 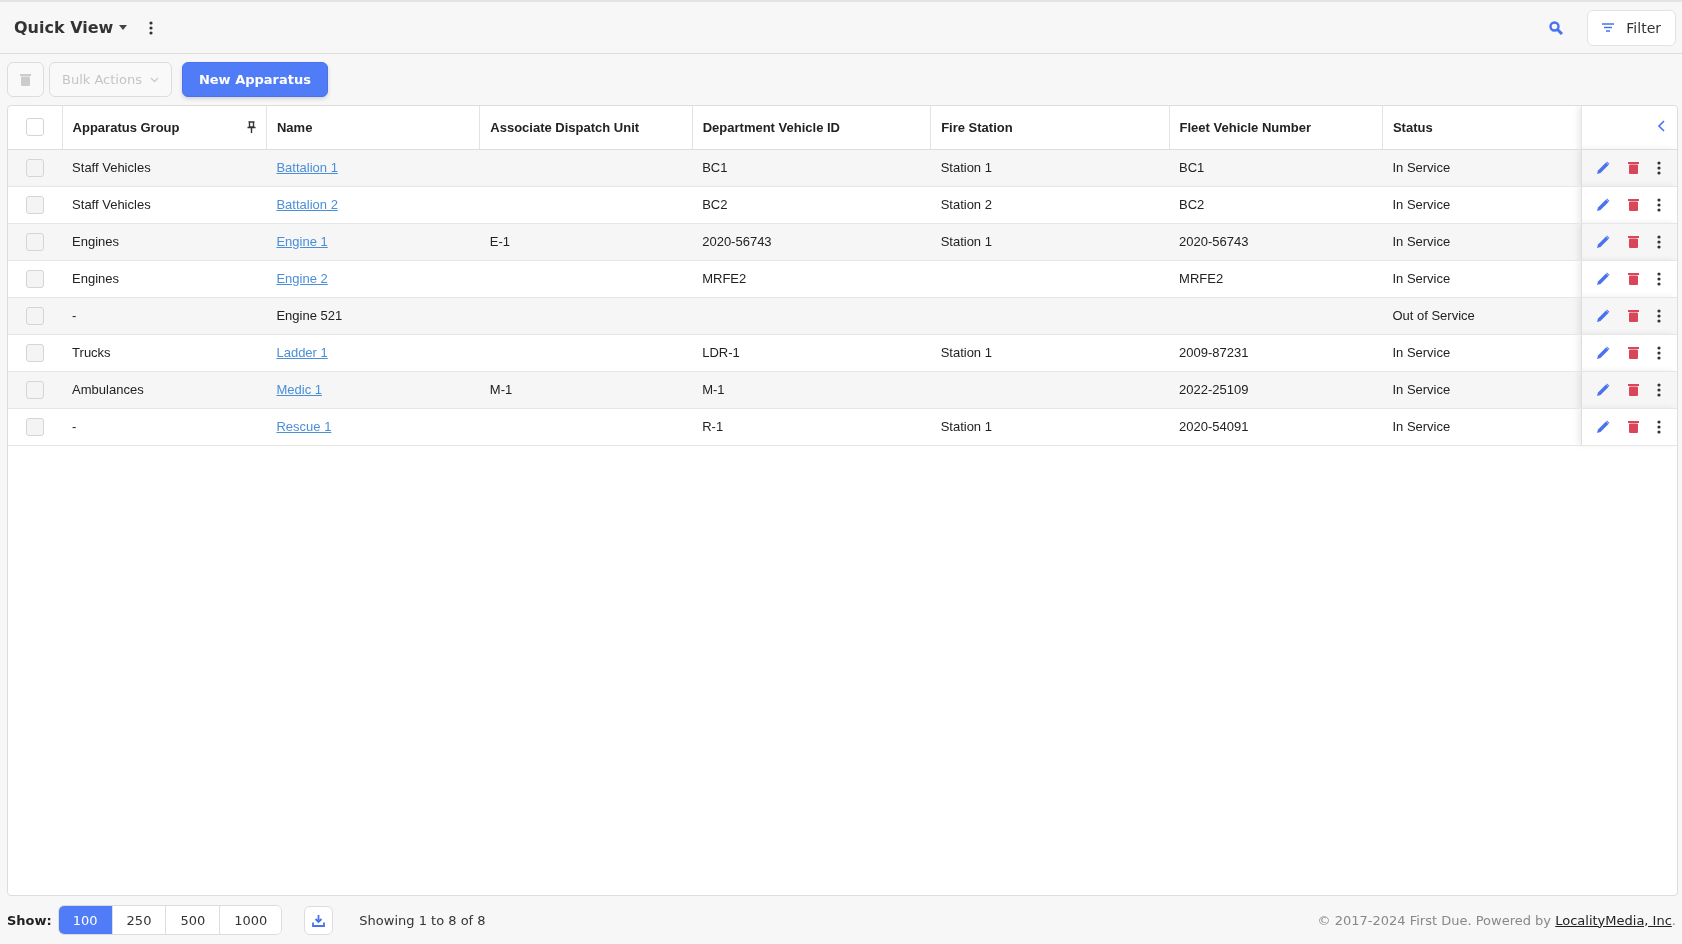 I want to click on table-cell: 2022-25109, so click(x=1214, y=389).